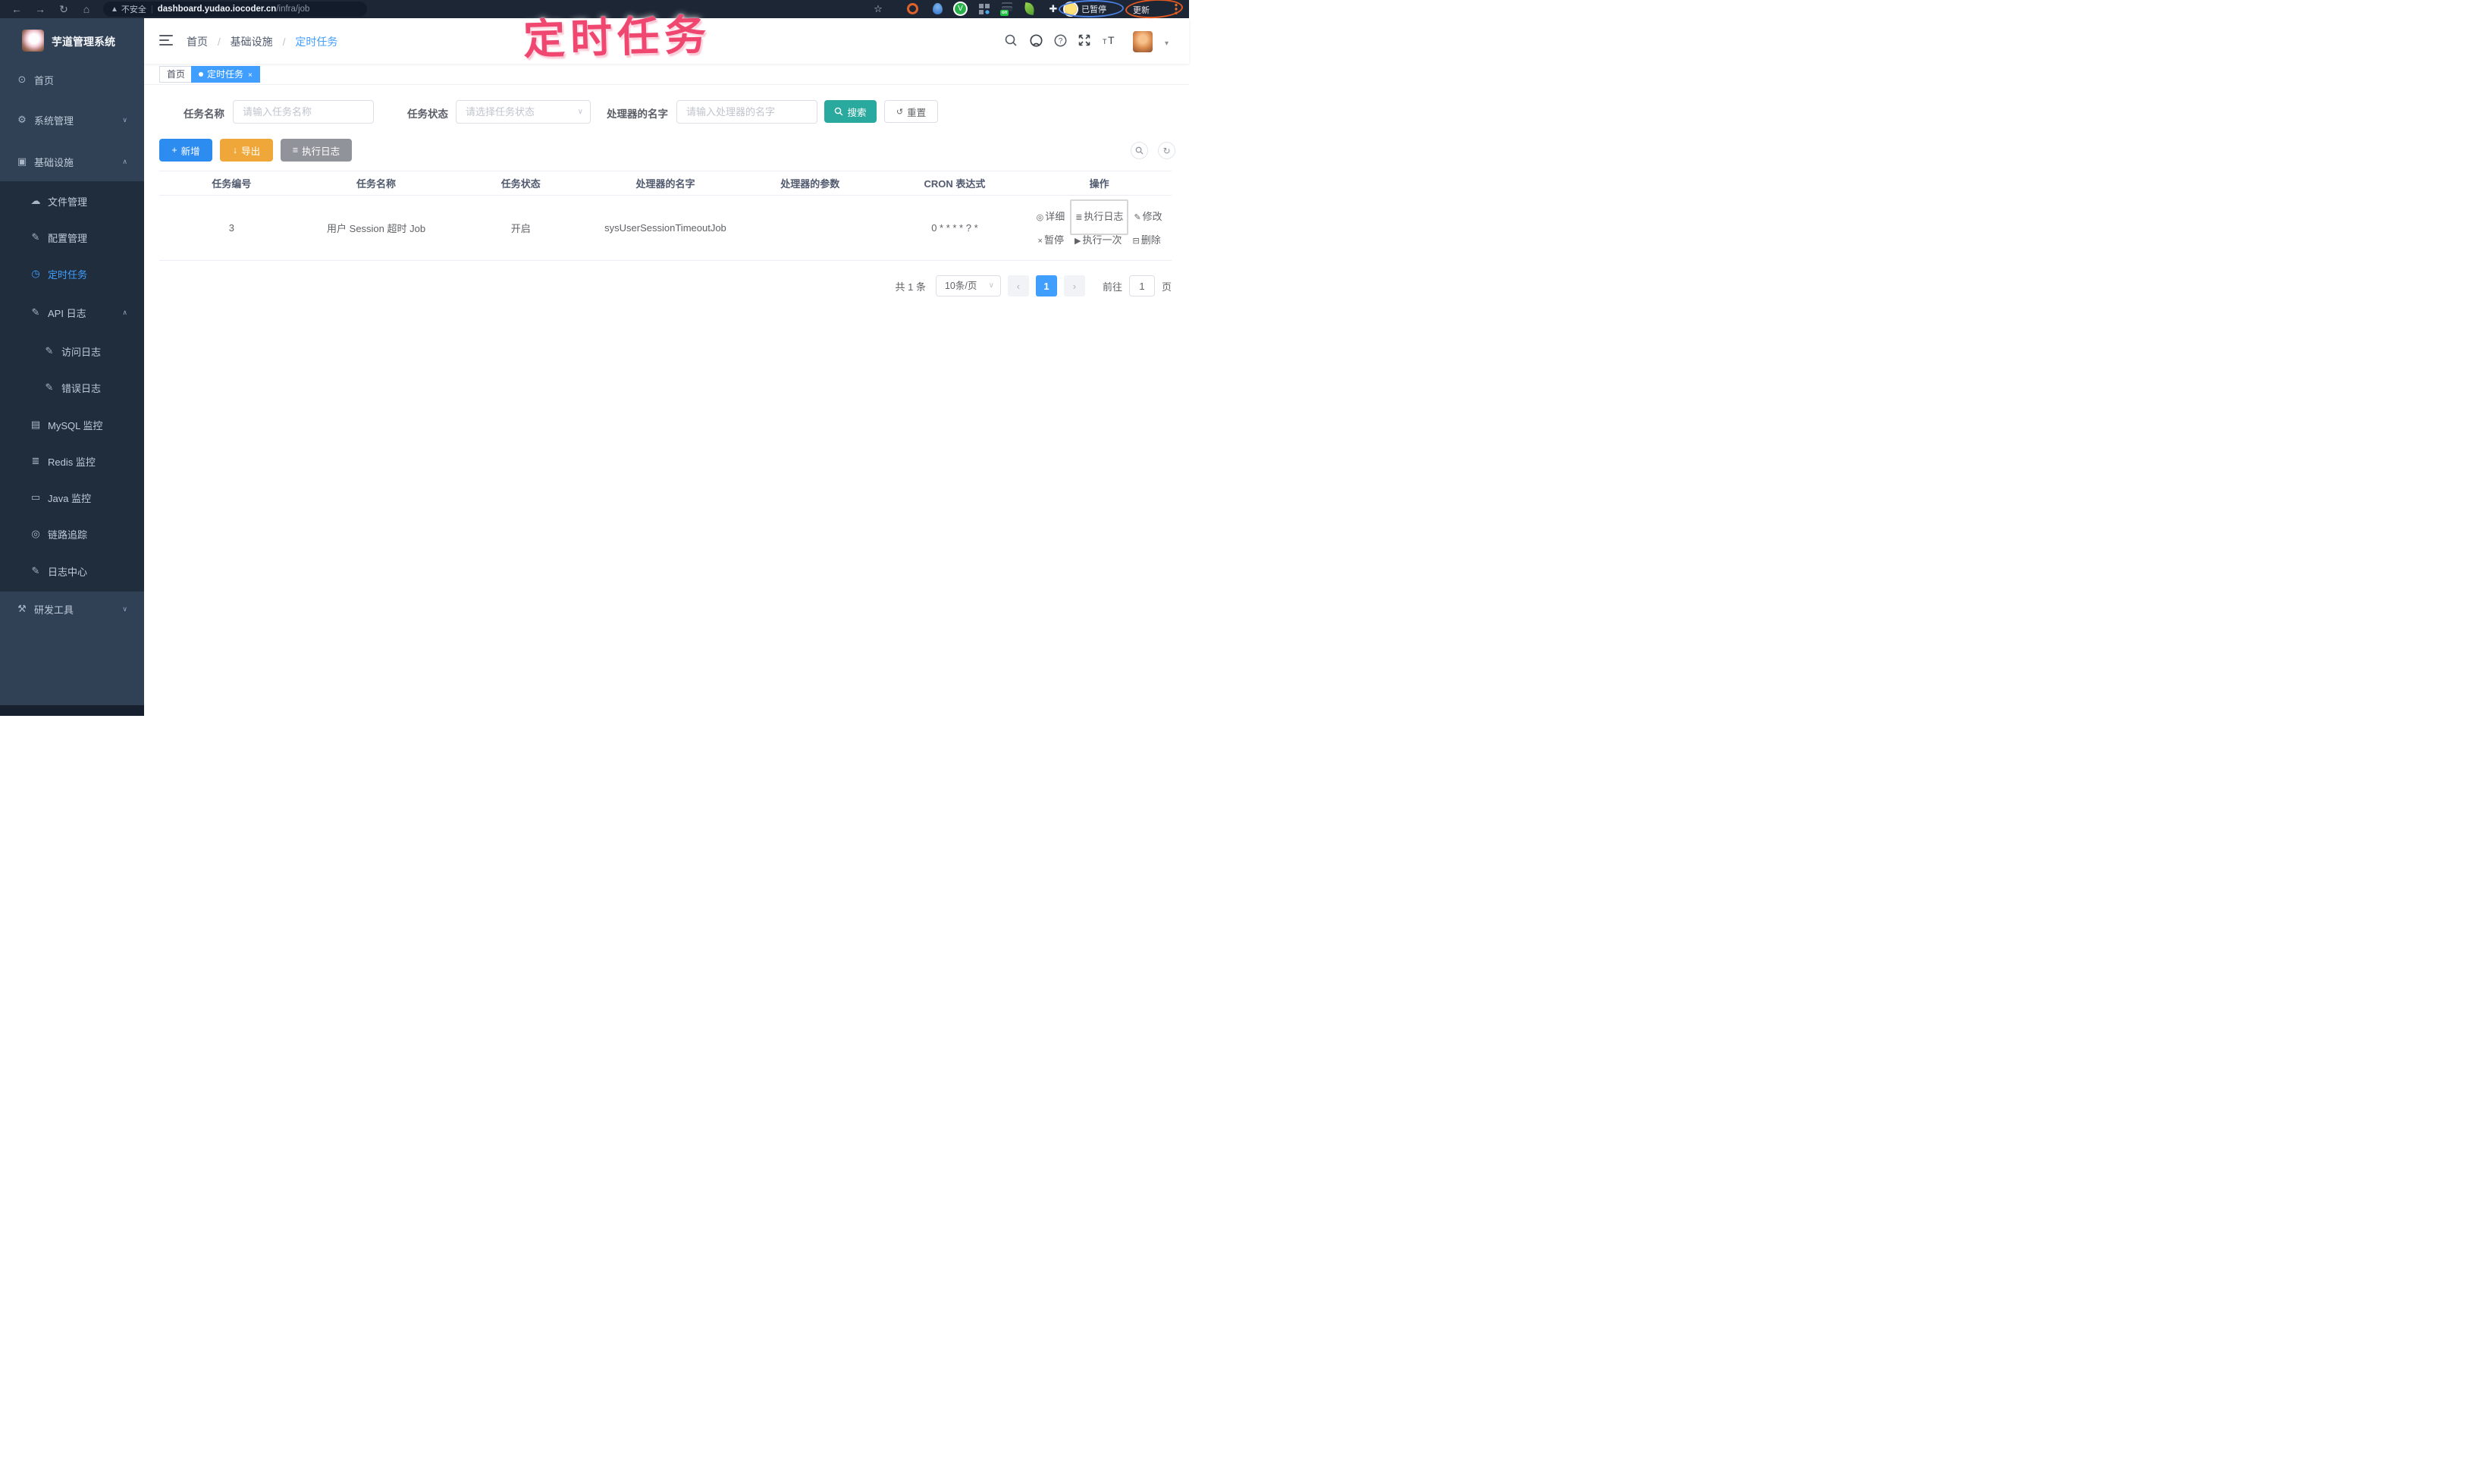  I want to click on browser-forward-icon: →, so click(40, 9).